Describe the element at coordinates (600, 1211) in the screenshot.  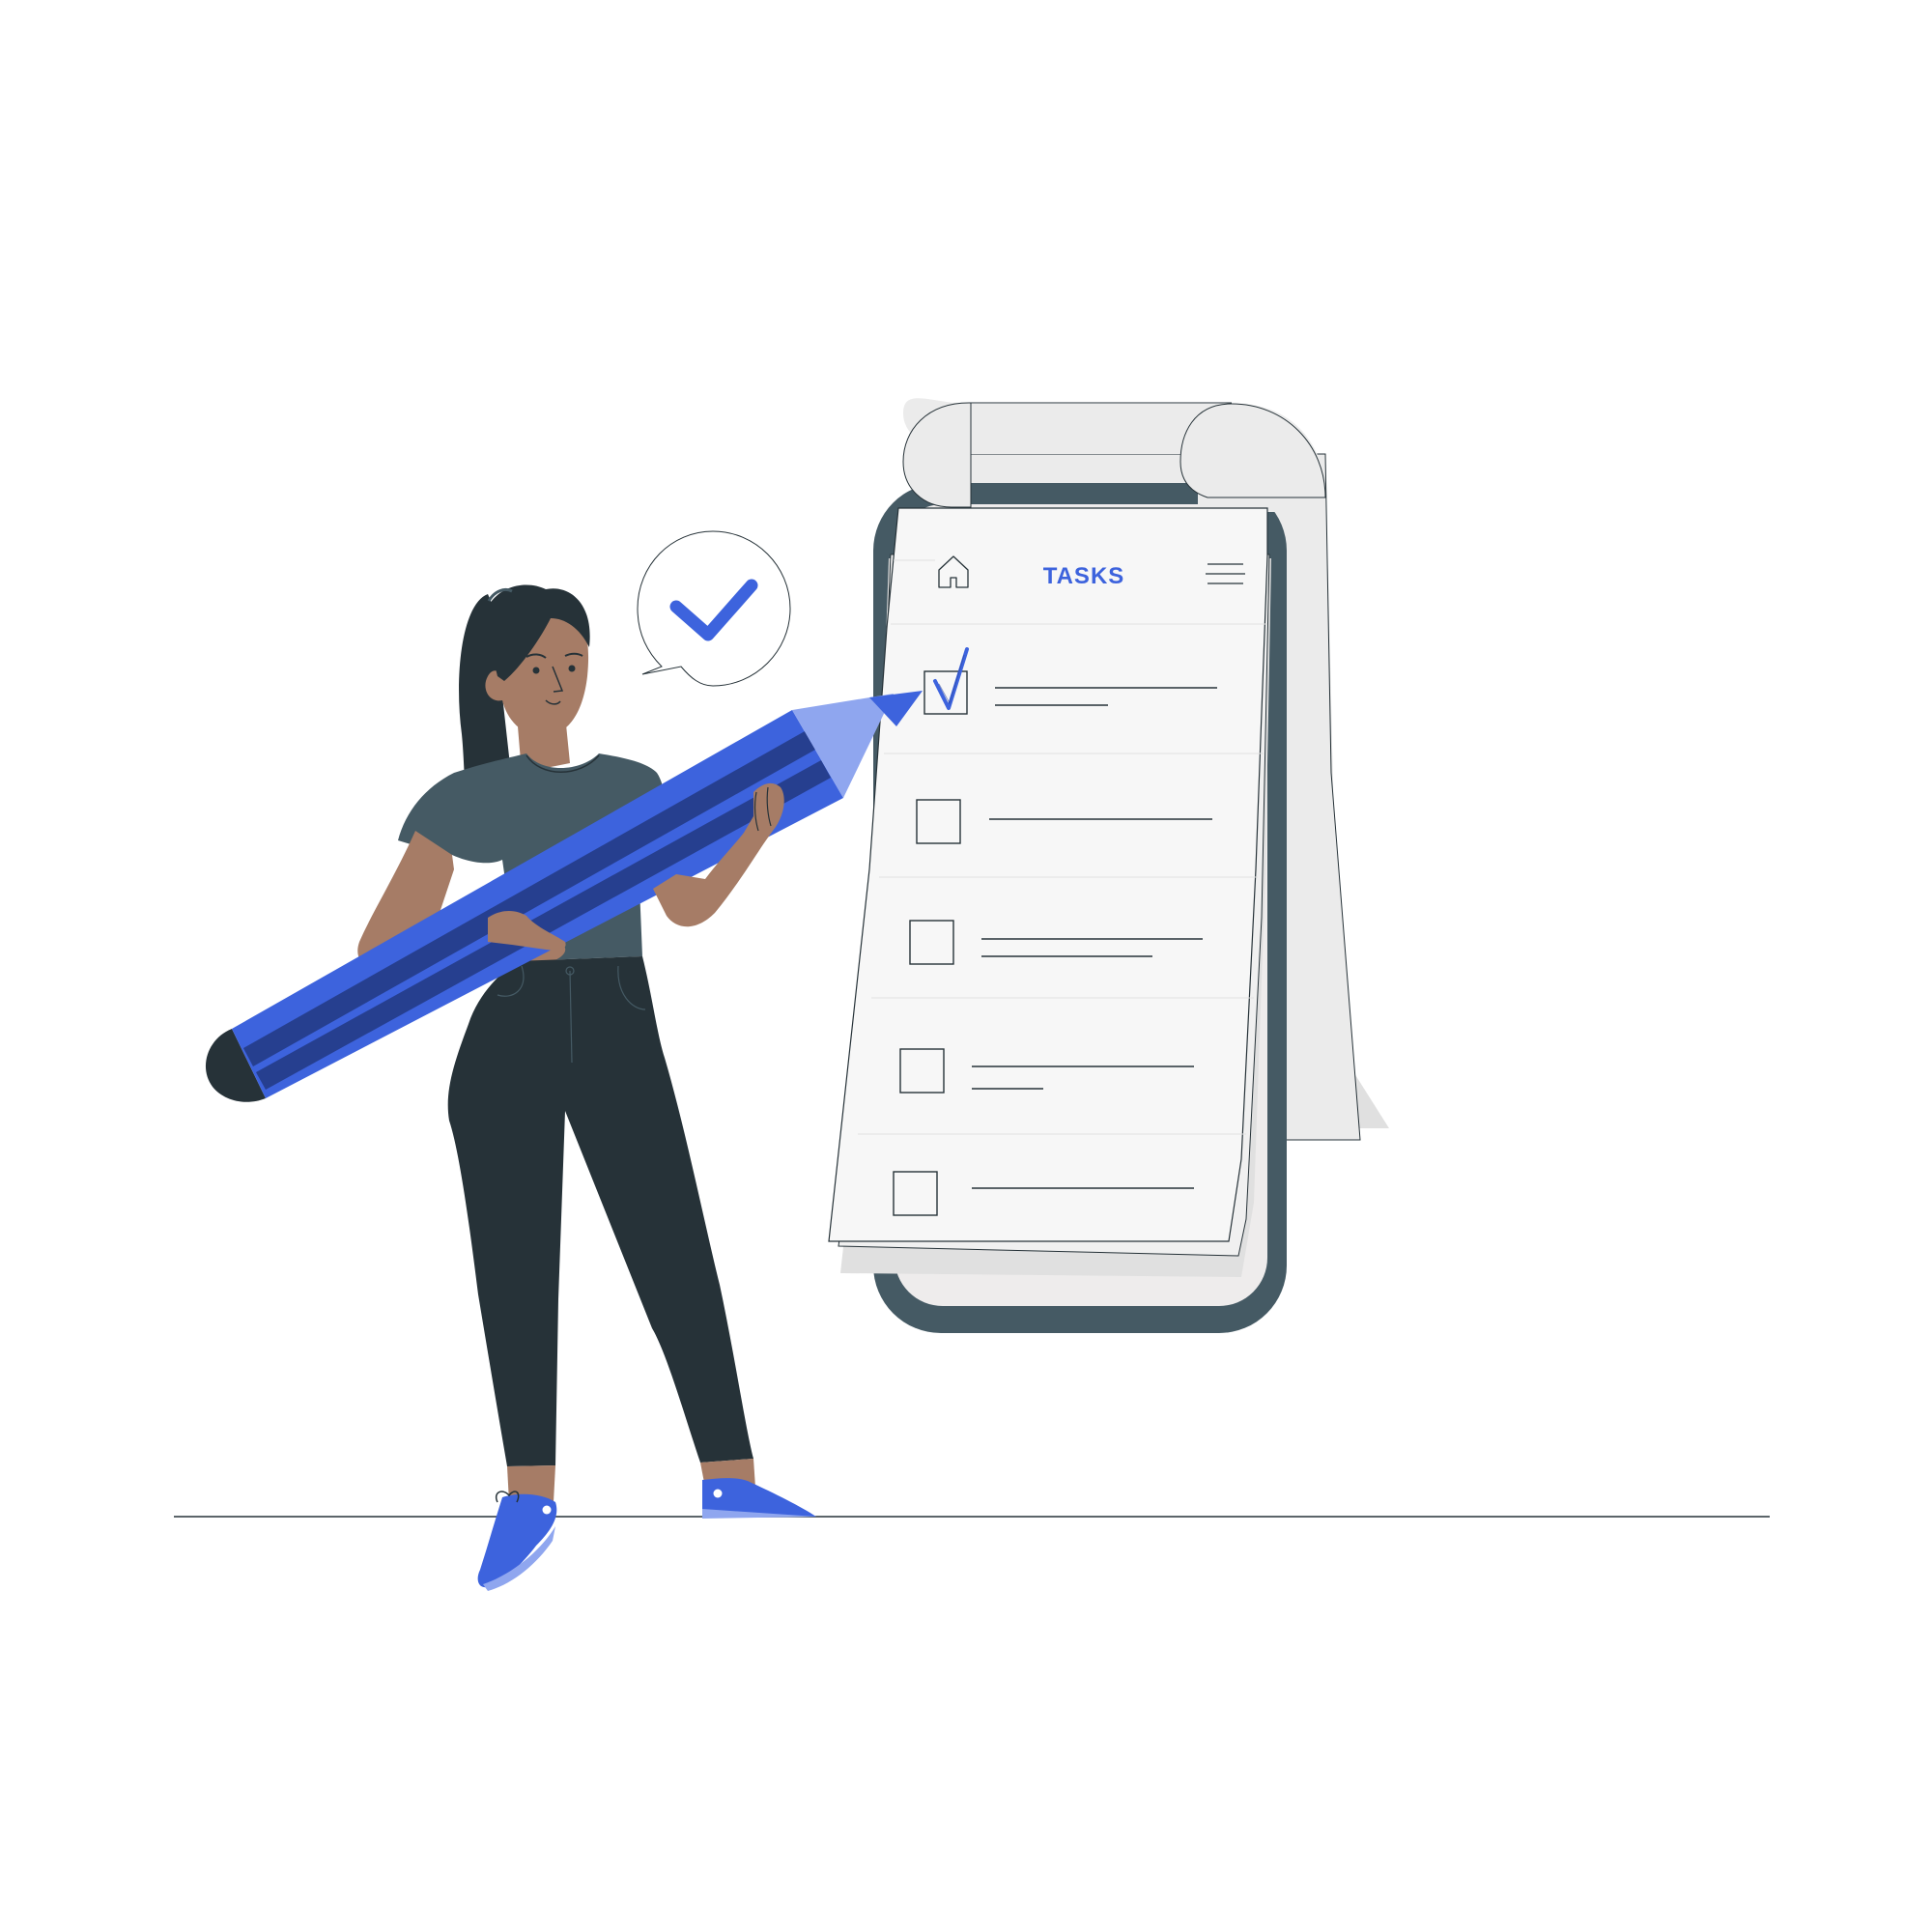
I see `pants` at that location.